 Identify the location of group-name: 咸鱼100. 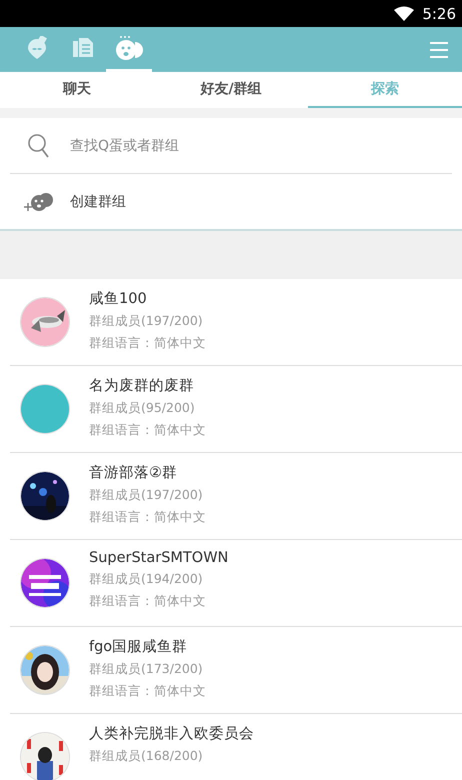
(118, 299).